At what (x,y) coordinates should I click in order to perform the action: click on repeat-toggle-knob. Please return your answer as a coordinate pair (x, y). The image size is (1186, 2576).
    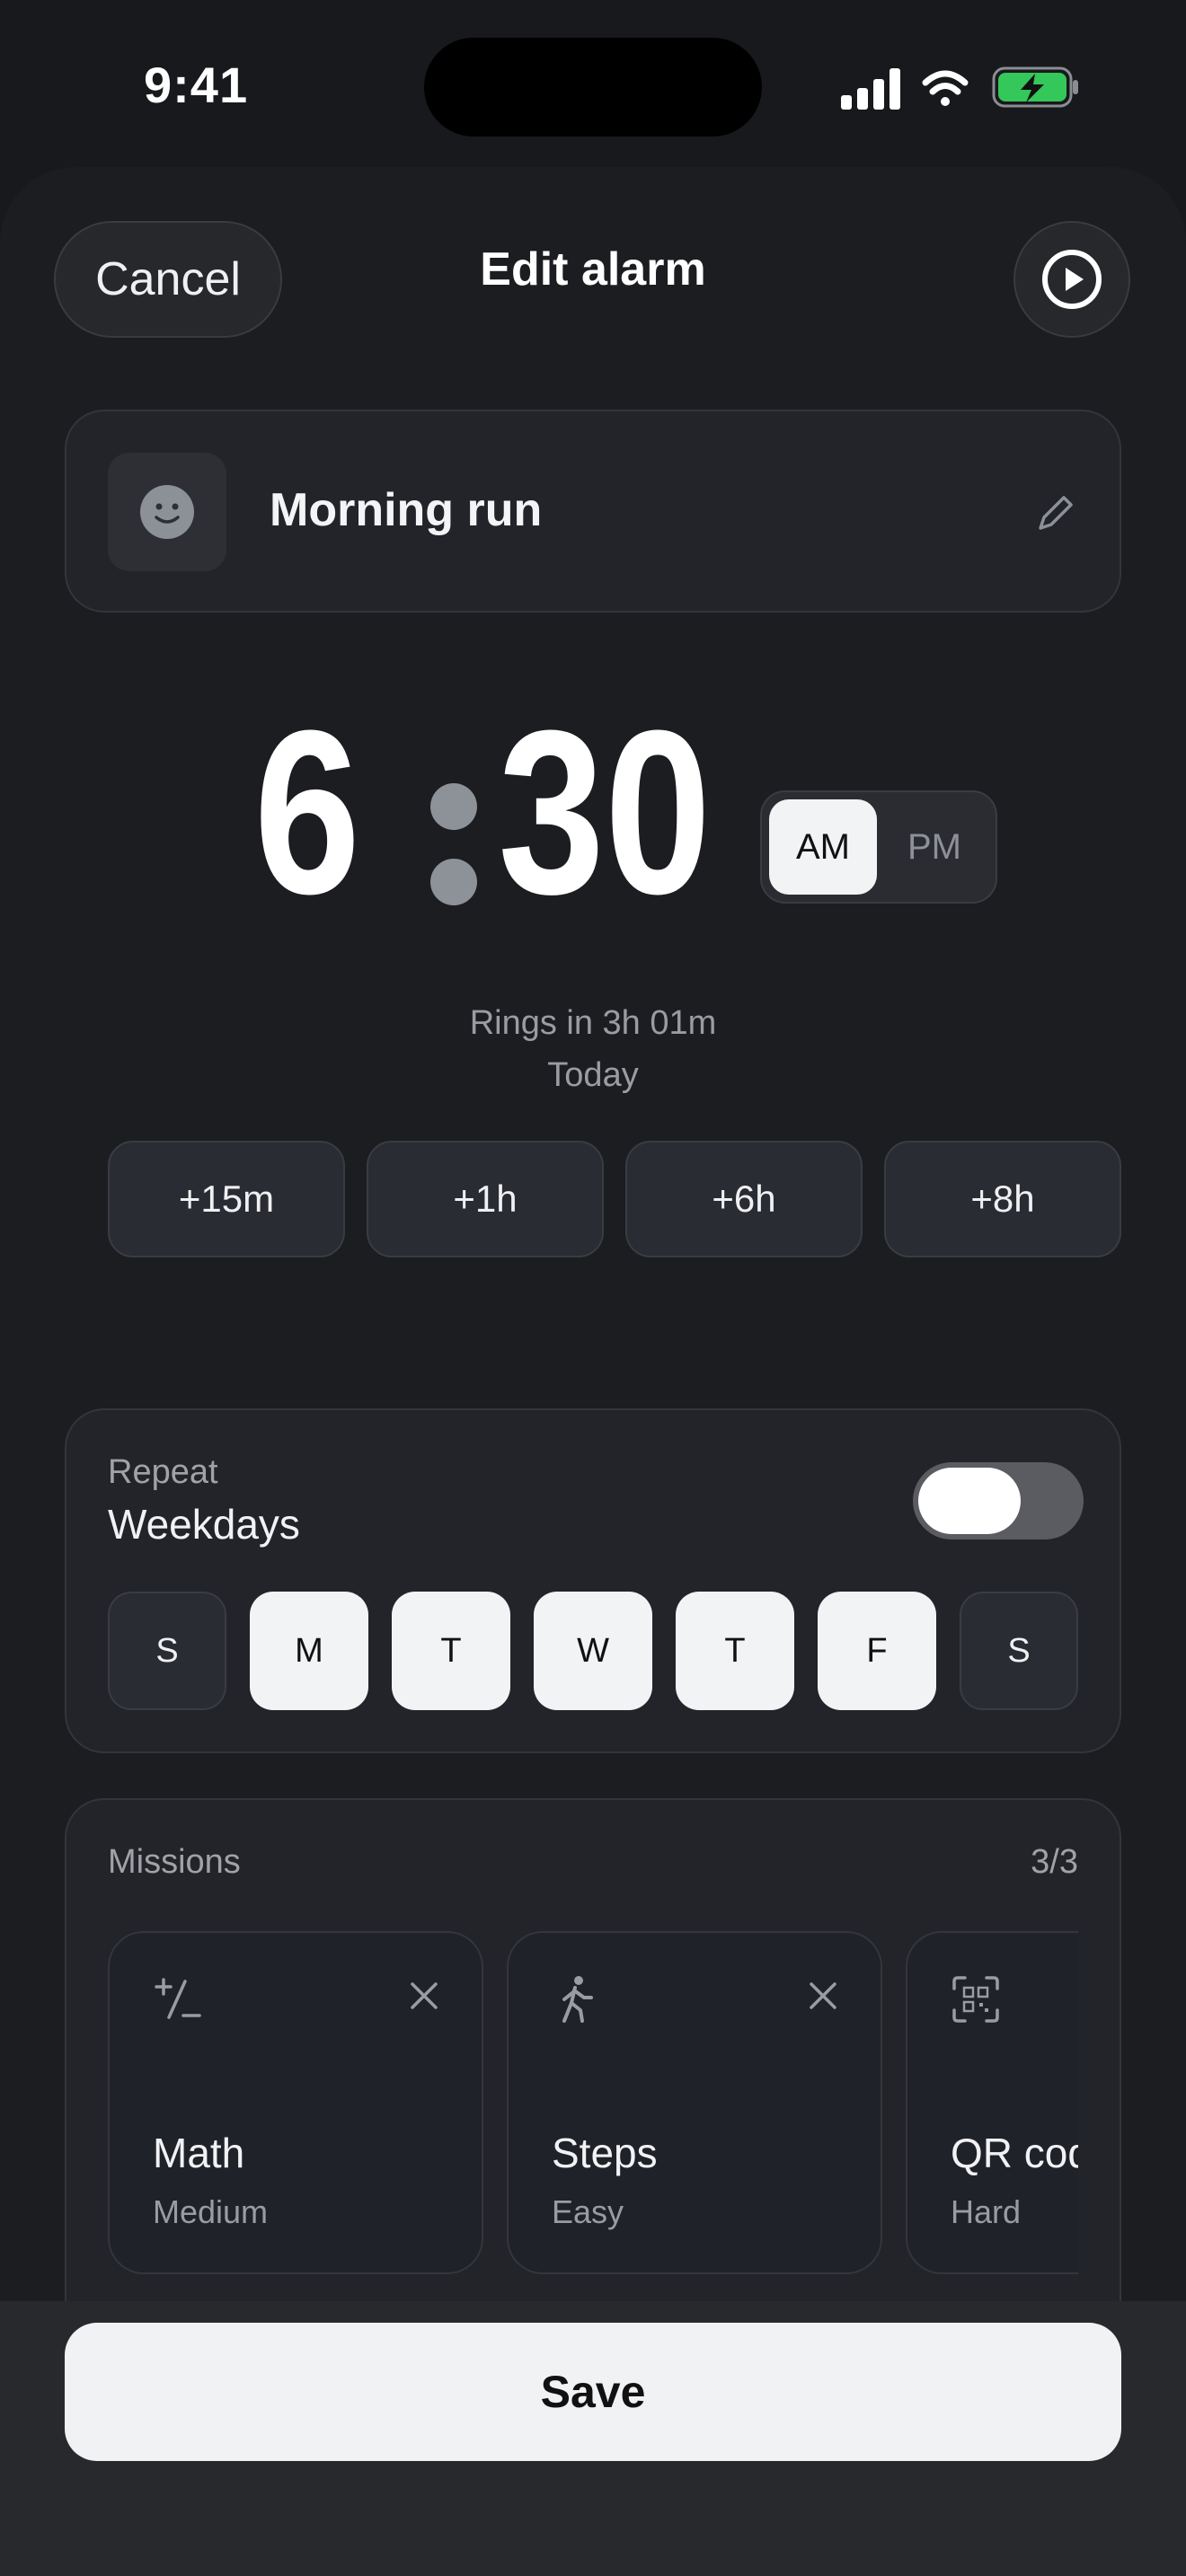
    Looking at the image, I should click on (970, 1501).